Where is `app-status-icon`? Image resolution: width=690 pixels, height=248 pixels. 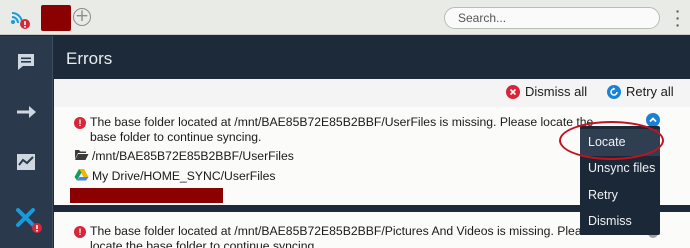 app-status-icon is located at coordinates (21, 19).